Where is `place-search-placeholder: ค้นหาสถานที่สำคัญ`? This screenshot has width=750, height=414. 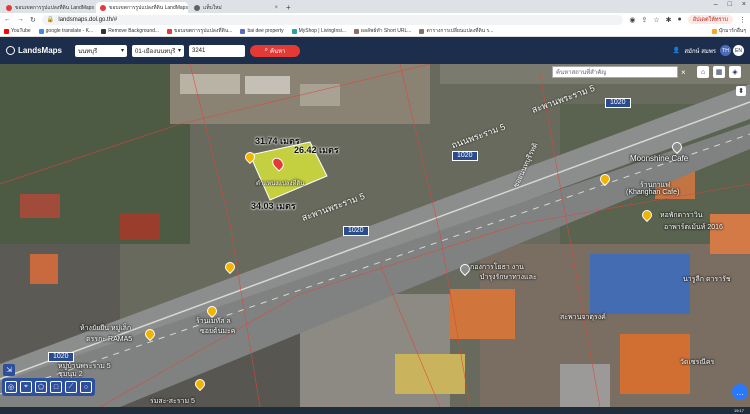
place-search-placeholder: ค้นหาสถานที่สำคัญ is located at coordinates (581, 73).